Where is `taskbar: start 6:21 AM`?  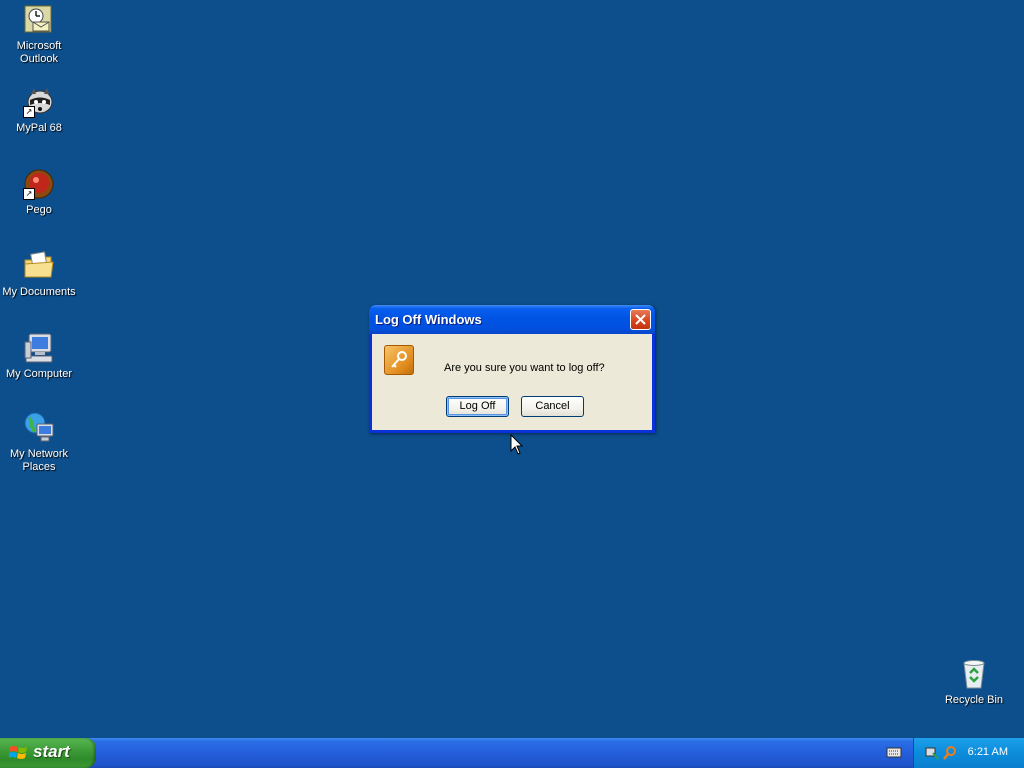 taskbar: start 6:21 AM is located at coordinates (512, 753).